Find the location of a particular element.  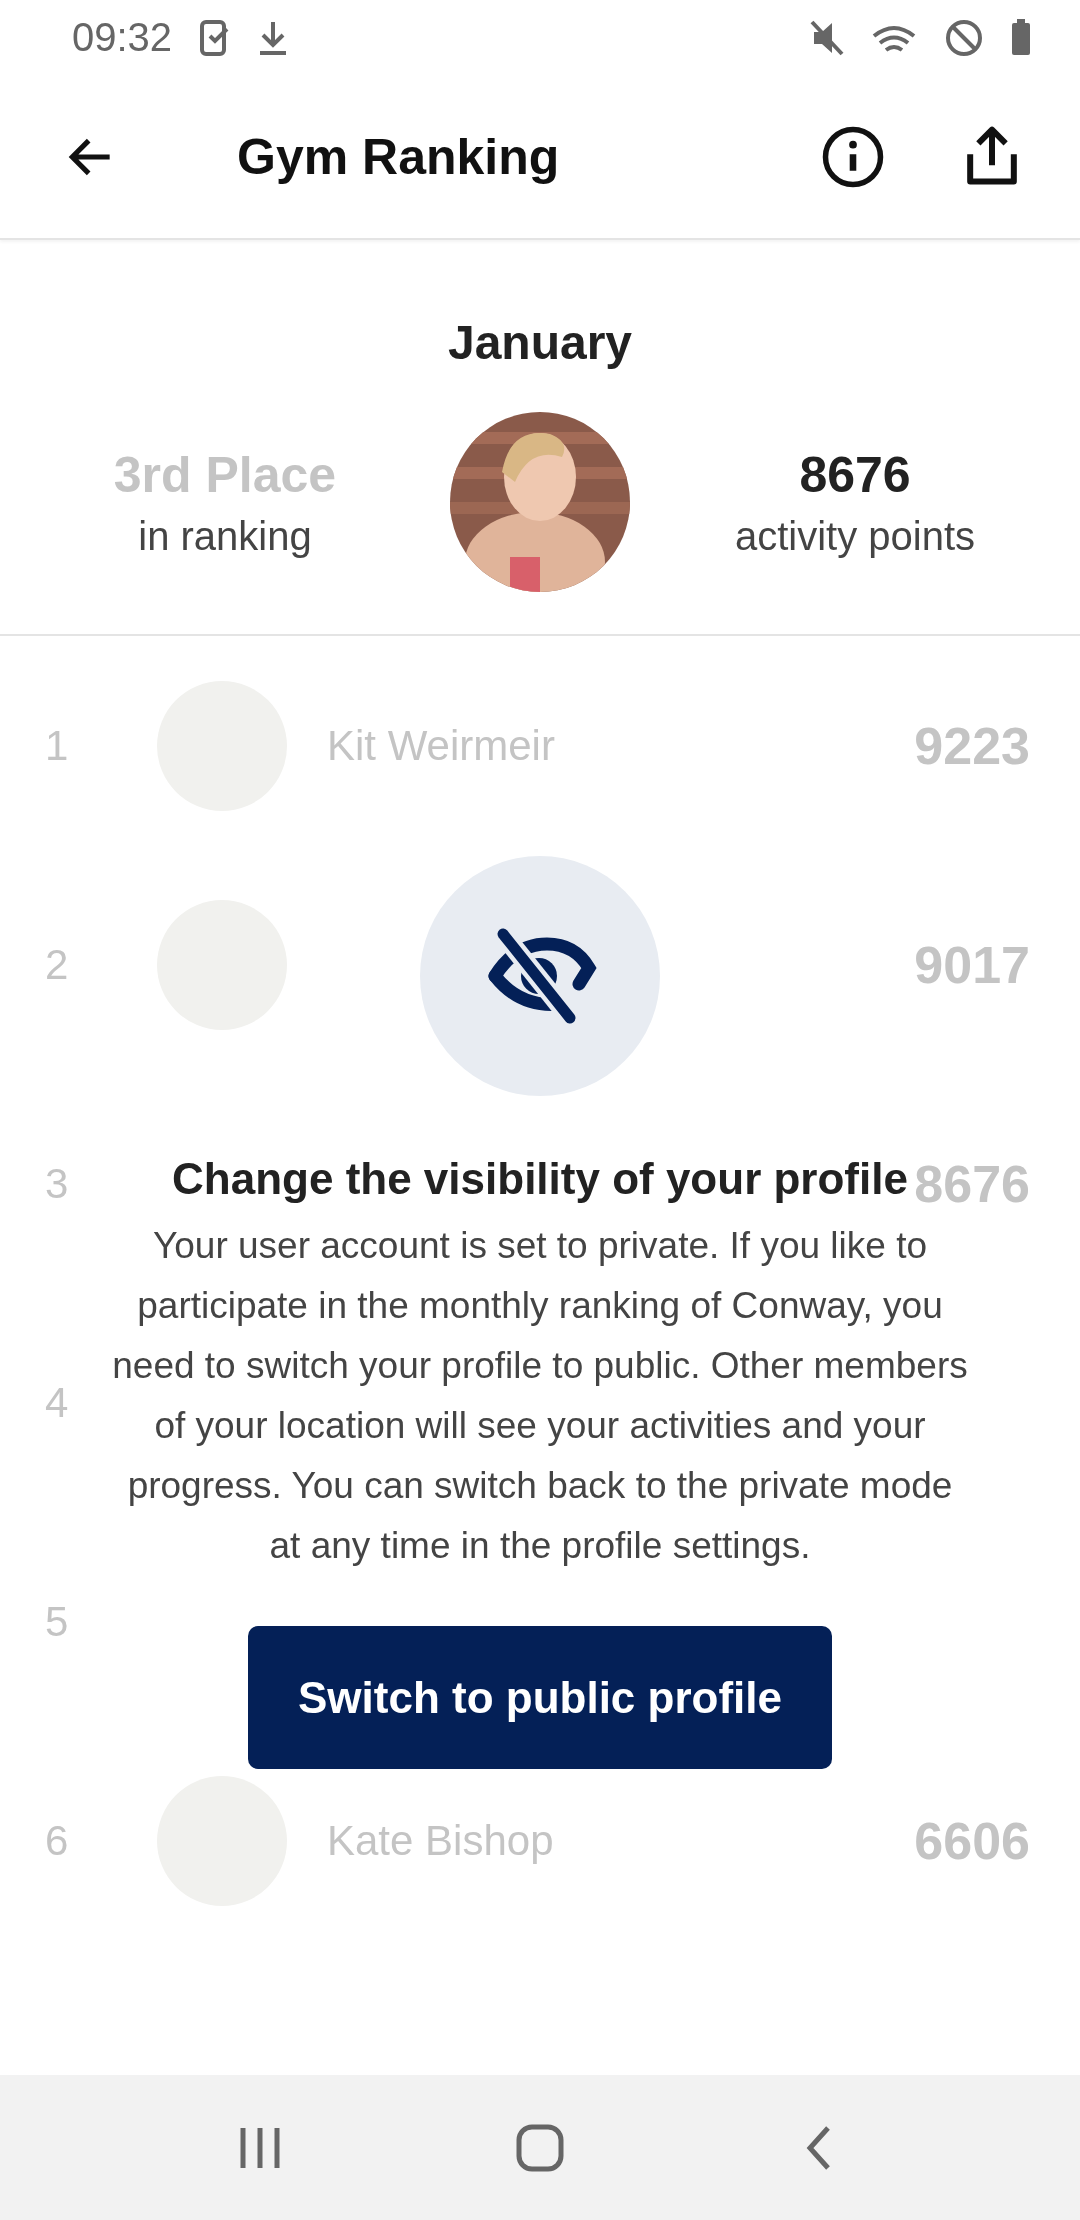

points-caption: activity points is located at coordinates (855, 536).